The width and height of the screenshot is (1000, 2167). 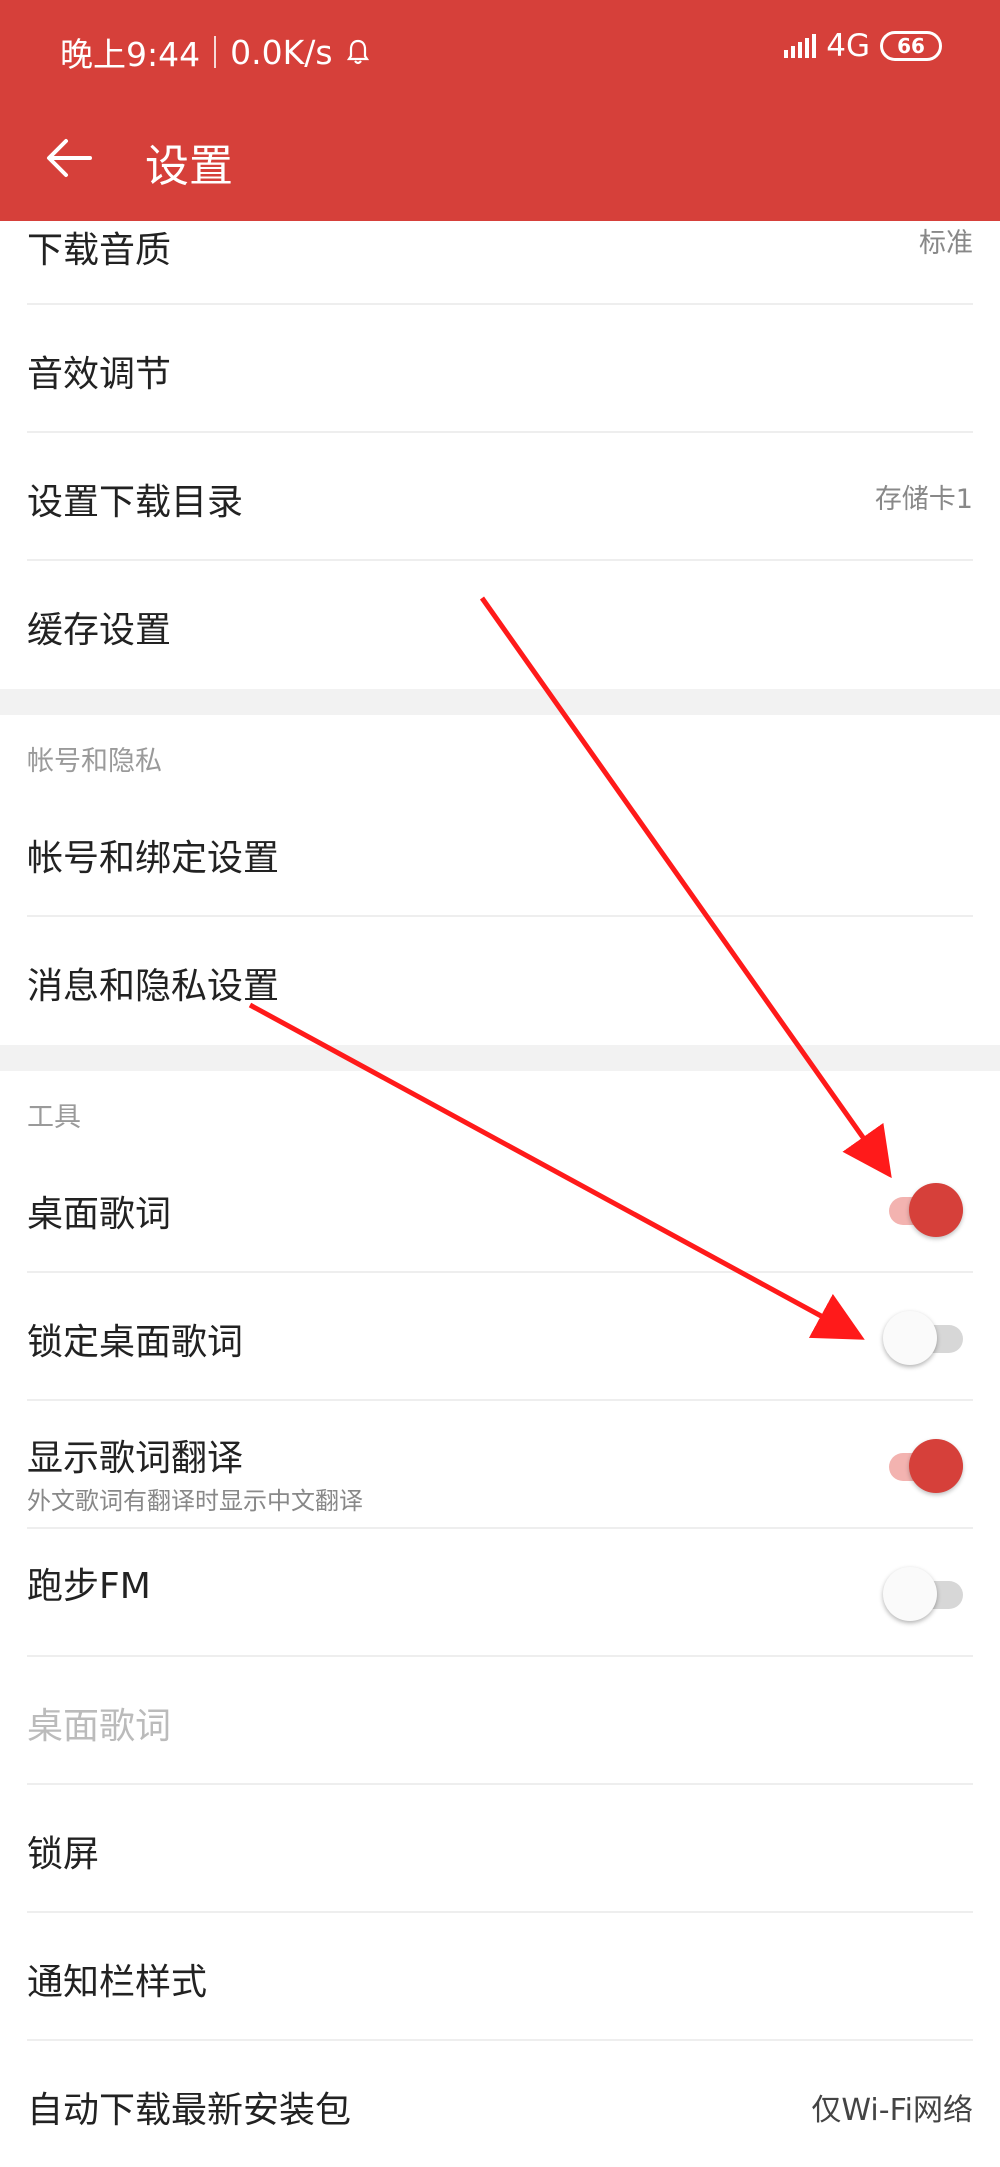 I want to click on status-separator, so click(x=215, y=52).